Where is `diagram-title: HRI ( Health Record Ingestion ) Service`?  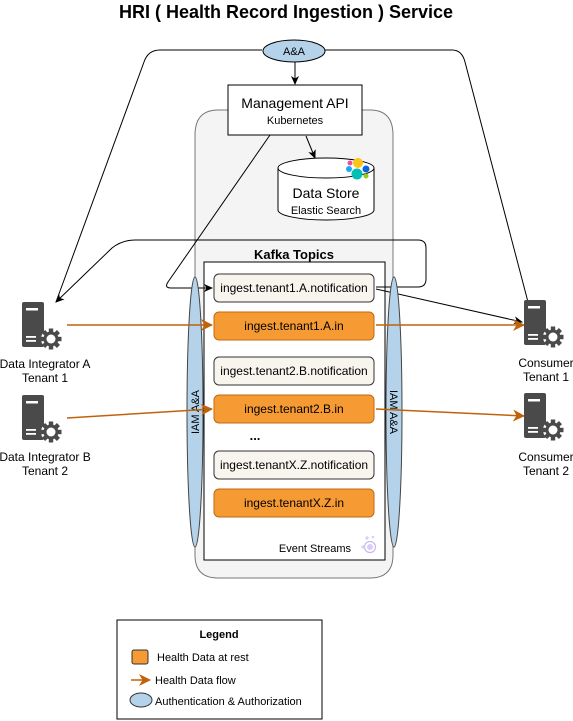
diagram-title: HRI ( Health Record Ingestion ) Service is located at coordinates (286, 12).